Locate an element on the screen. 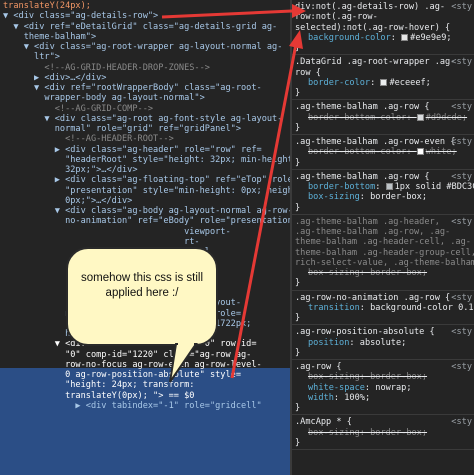 Image resolution: width=474 pixels, height=475 pixels. css-declaration: border-bottom-color: white; is located at coordinates (382, 152).